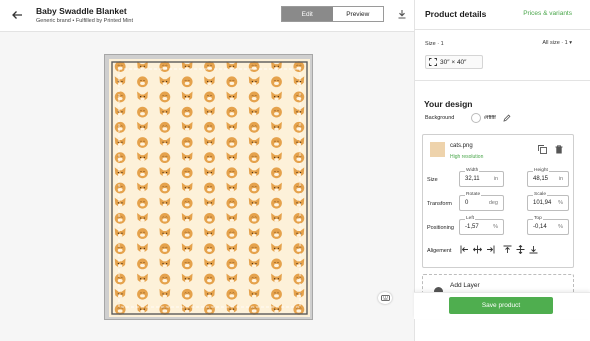  What do you see at coordinates (464, 249) in the screenshot?
I see `align-left-icon` at bounding box center [464, 249].